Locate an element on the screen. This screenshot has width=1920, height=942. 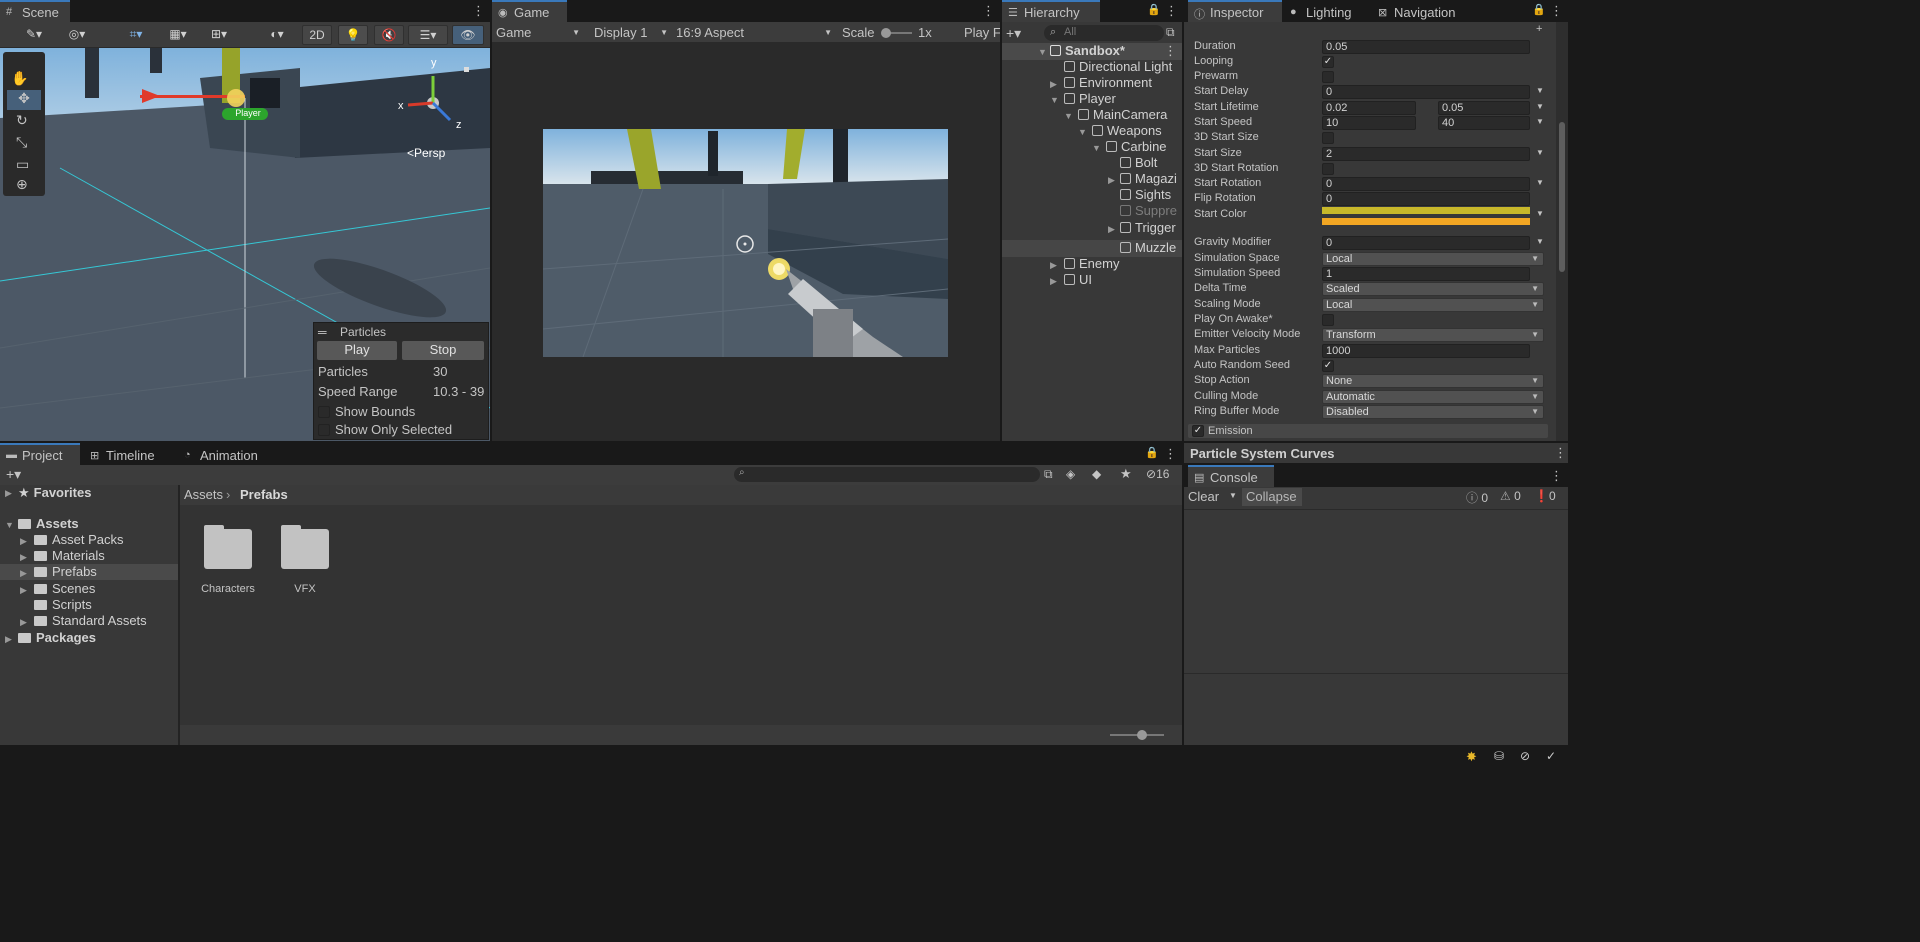
hierarchy-item: Weapons is located at coordinates (1127, 131).